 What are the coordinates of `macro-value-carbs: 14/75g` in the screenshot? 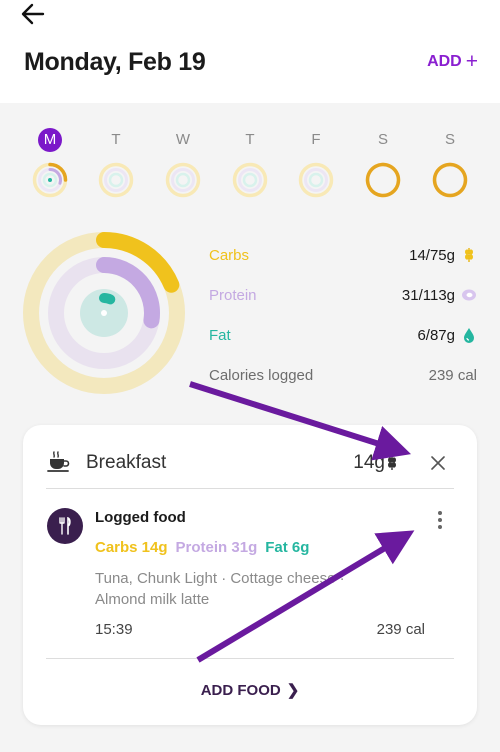 It's located at (432, 255).